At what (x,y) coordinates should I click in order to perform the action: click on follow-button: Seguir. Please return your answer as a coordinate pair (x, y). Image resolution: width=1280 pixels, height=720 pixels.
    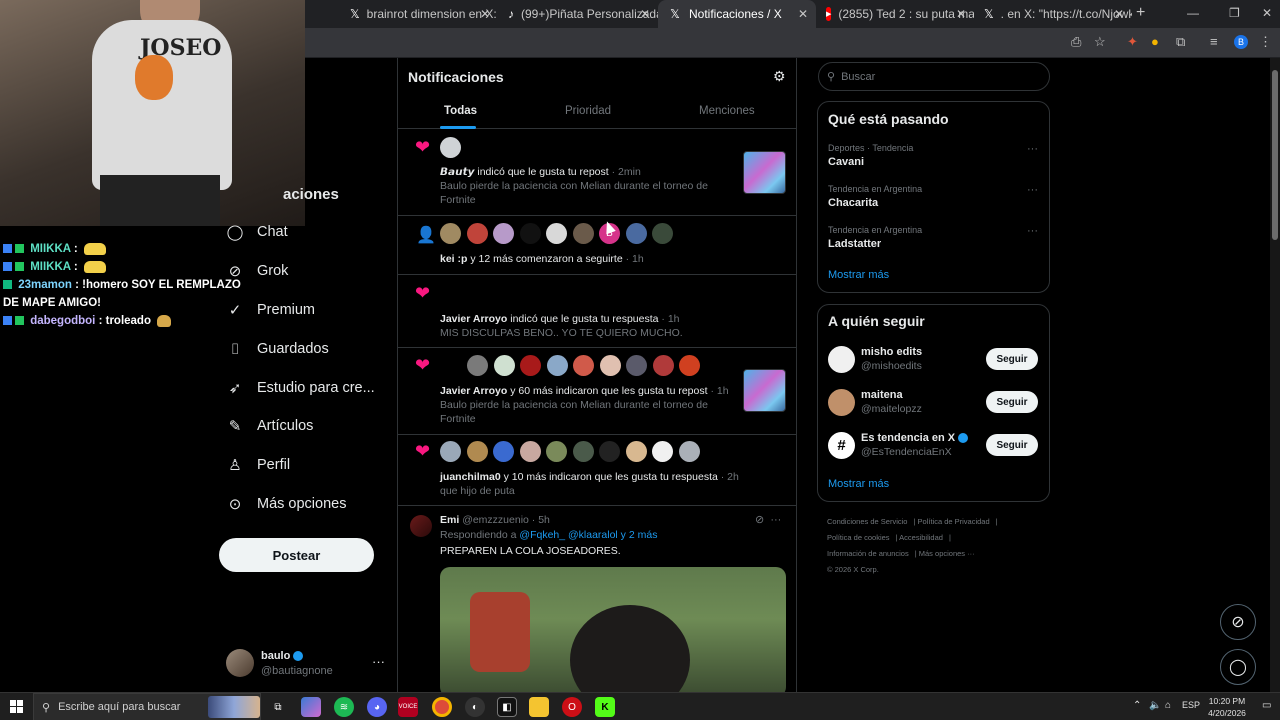
    Looking at the image, I should click on (1012, 445).